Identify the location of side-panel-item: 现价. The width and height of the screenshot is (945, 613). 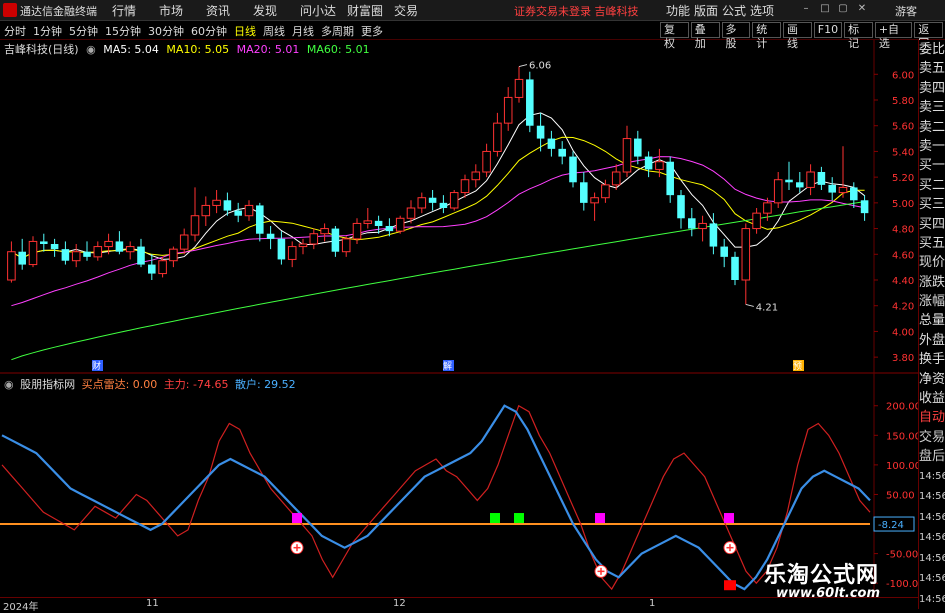
(932, 262).